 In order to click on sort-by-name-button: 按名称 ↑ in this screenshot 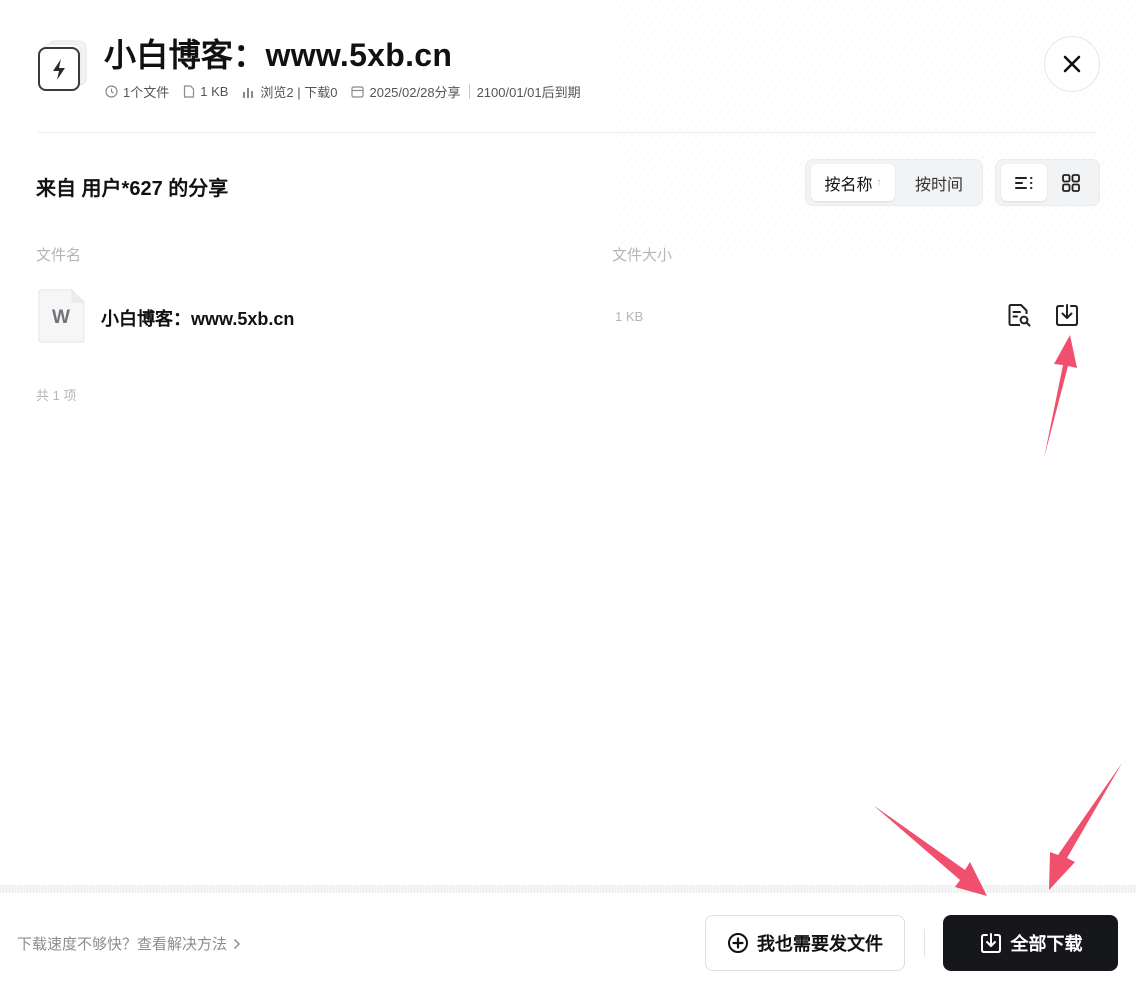, I will do `click(853, 182)`.